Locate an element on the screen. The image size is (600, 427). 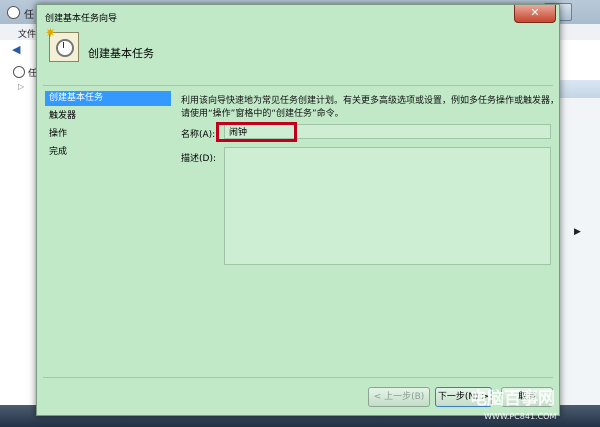
actions-pane is located at coordinates (580, 253).